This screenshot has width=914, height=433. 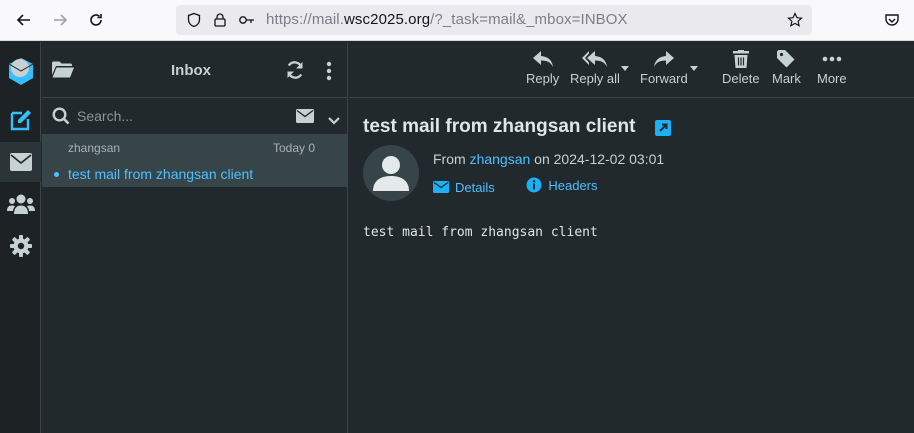 I want to click on message-list-header: Inbox, so click(x=195, y=70).